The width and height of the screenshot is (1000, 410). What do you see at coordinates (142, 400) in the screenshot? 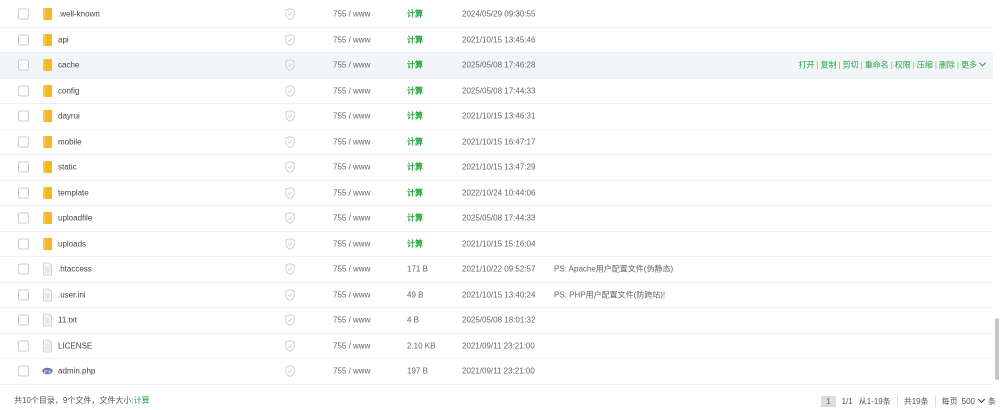
I see `summary-calc-link: 计算` at bounding box center [142, 400].